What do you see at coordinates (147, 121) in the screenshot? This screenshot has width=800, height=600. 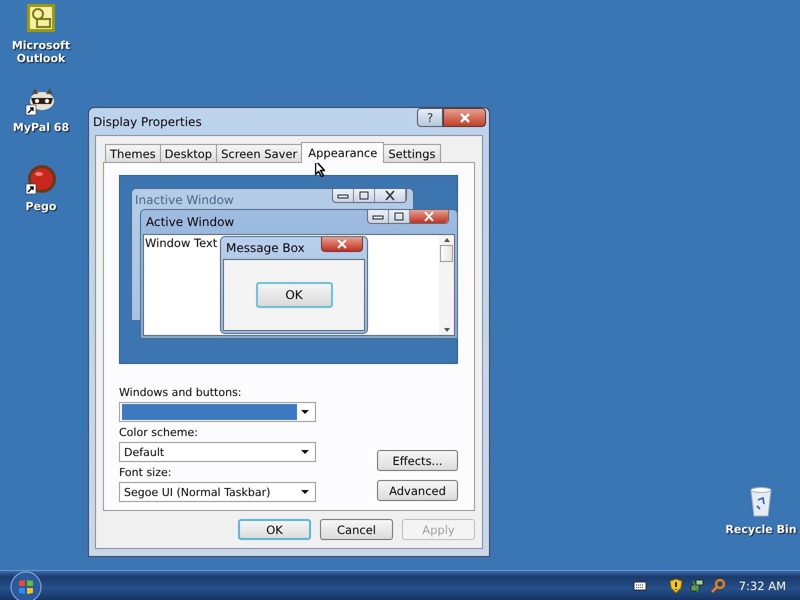 I see `window-title: Display Properties` at bounding box center [147, 121].